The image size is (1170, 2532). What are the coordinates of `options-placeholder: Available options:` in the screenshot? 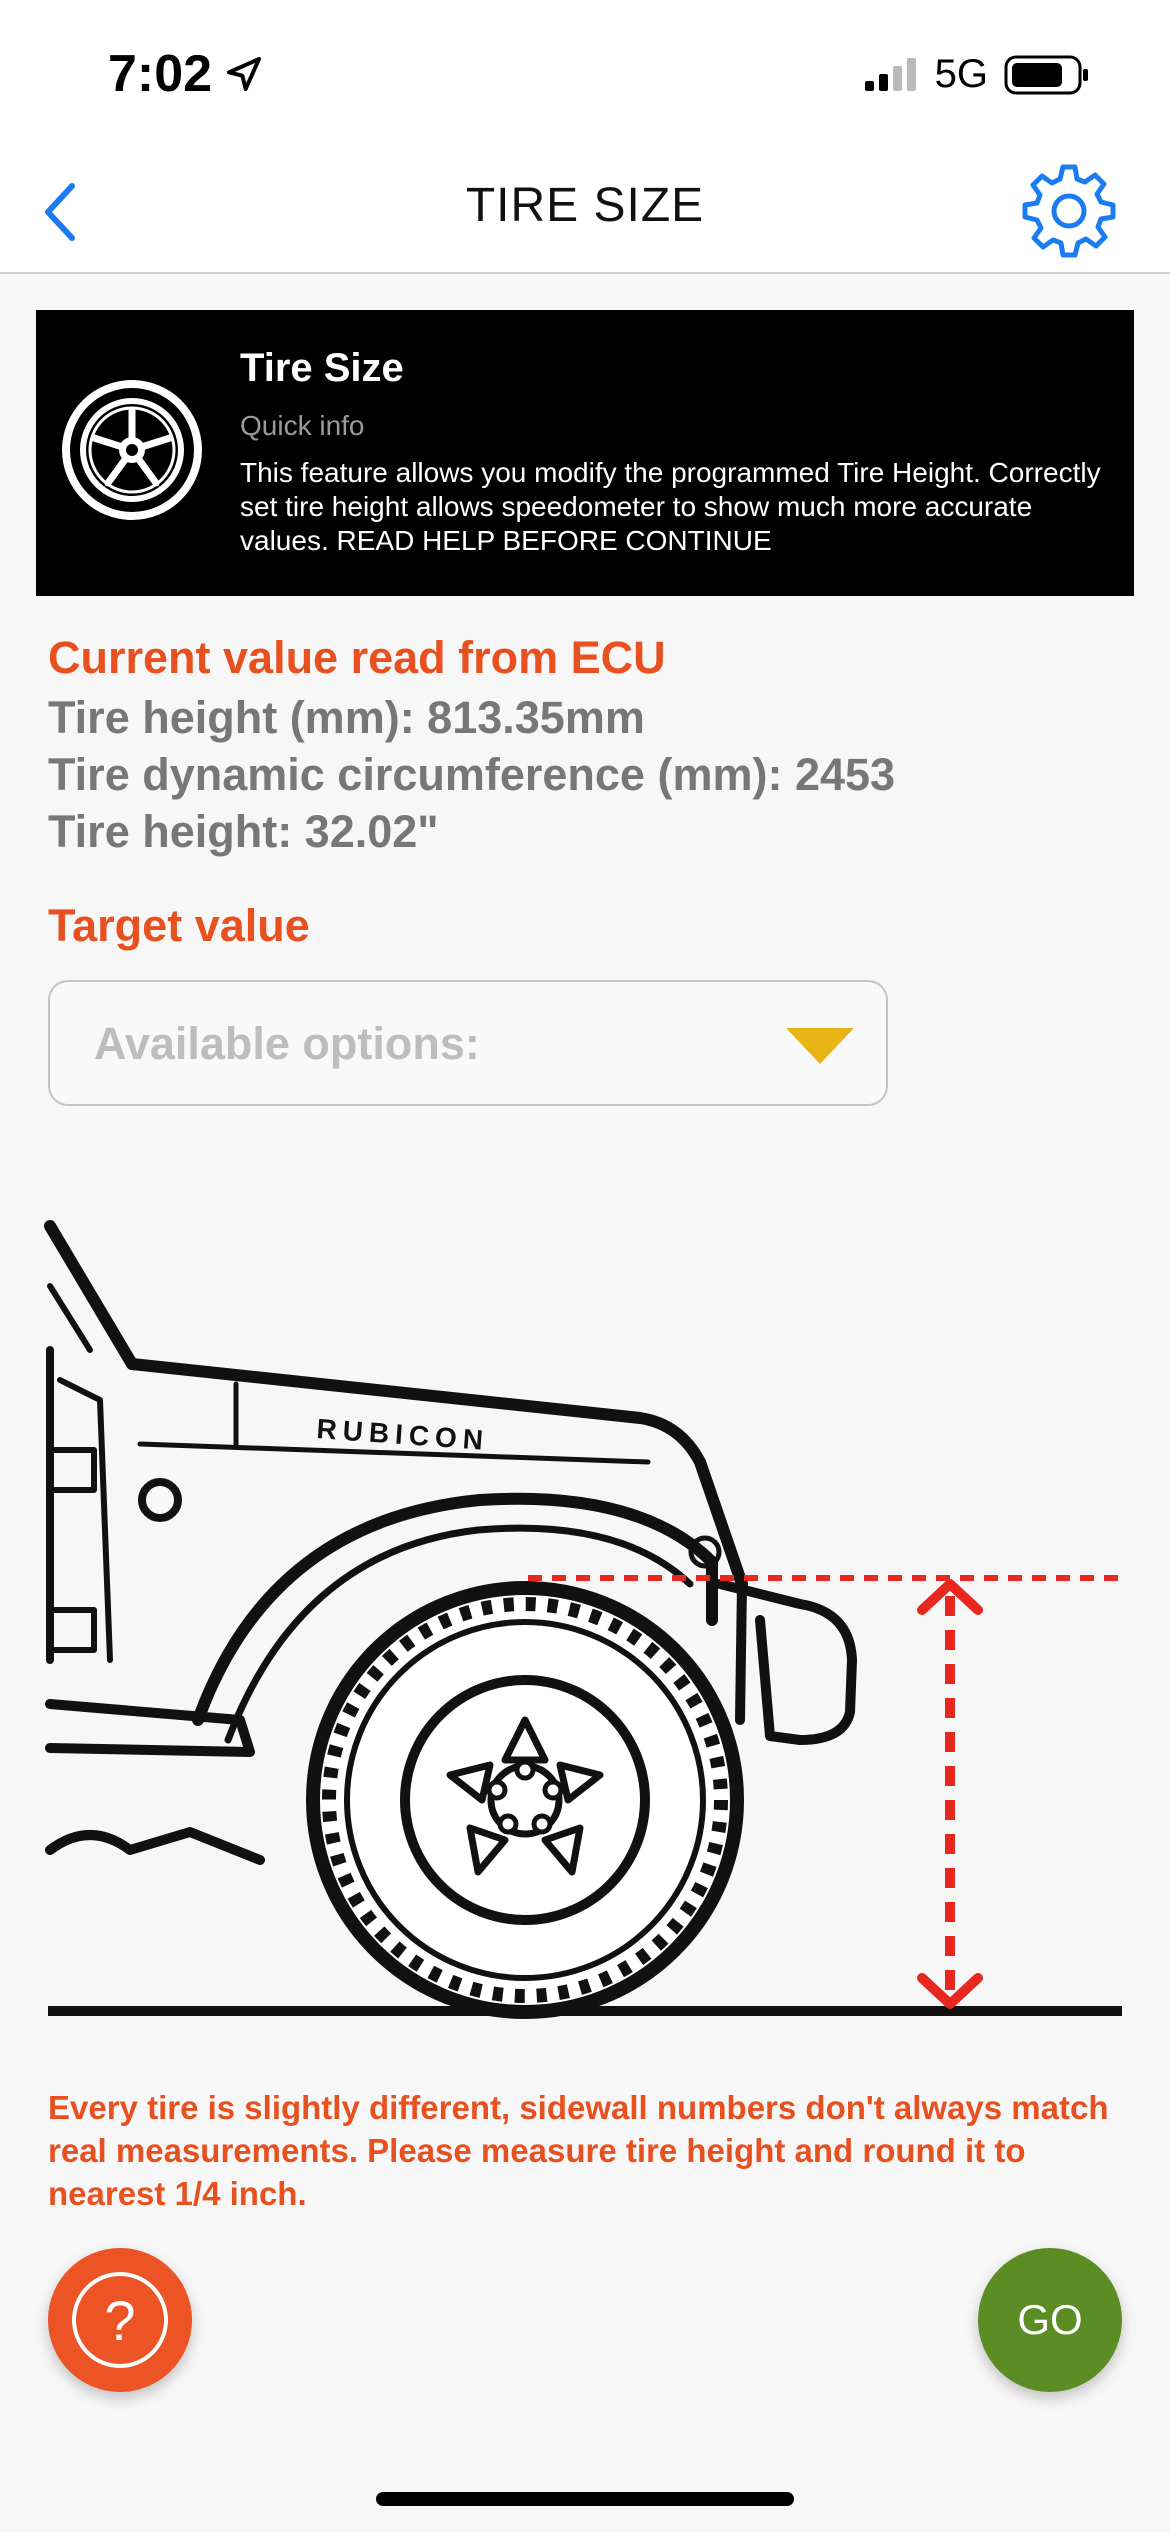 It's located at (287, 1043).